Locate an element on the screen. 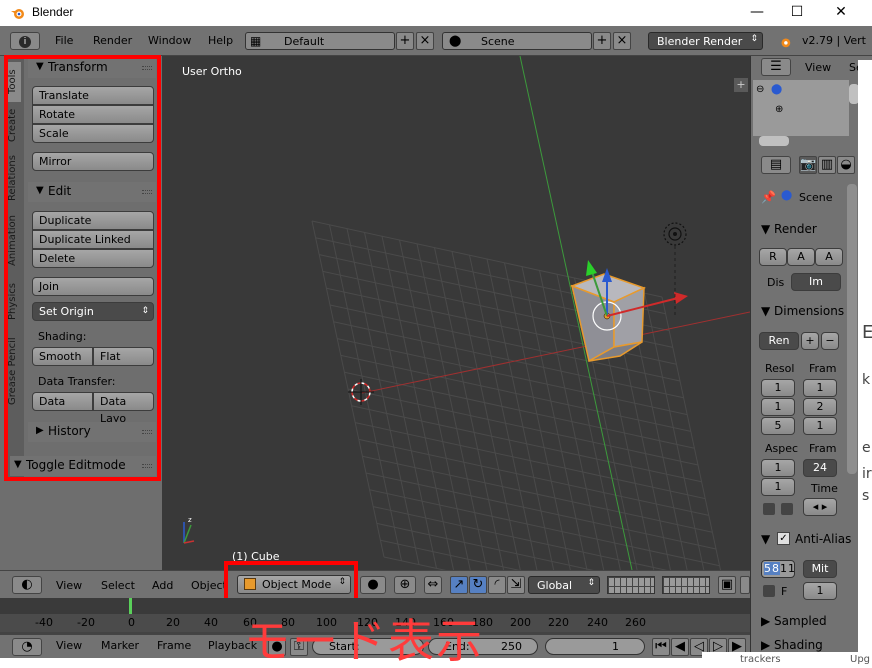 The height and width of the screenshot is (668, 872). anti-alias-panel-header: ▼ is located at coordinates (765, 539).